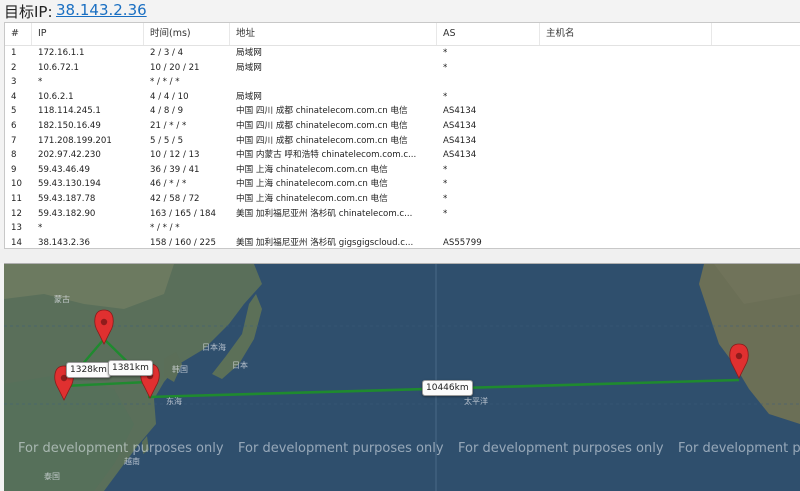  I want to click on cell-index: 7, so click(14, 140).